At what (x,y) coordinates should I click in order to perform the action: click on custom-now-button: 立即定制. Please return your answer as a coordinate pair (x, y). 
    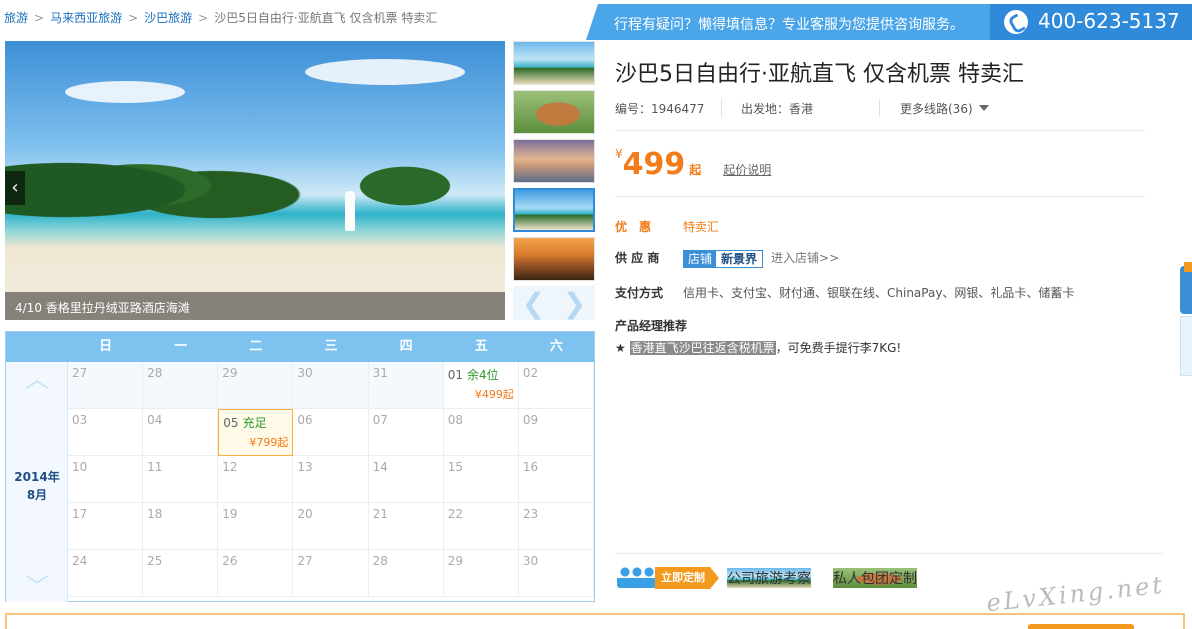
    Looking at the image, I should click on (687, 578).